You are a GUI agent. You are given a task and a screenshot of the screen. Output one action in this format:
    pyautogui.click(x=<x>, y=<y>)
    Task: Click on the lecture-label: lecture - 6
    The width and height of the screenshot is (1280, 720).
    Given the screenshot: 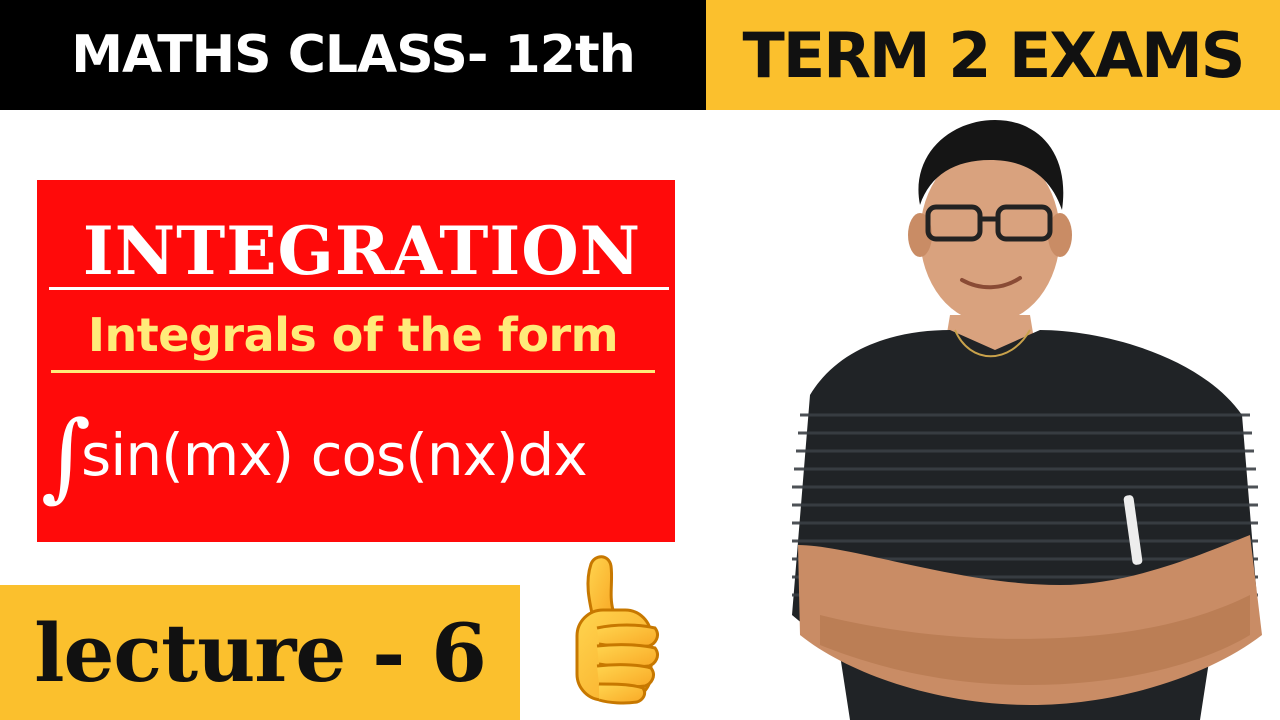 What is the action you would take?
    pyautogui.click(x=260, y=652)
    